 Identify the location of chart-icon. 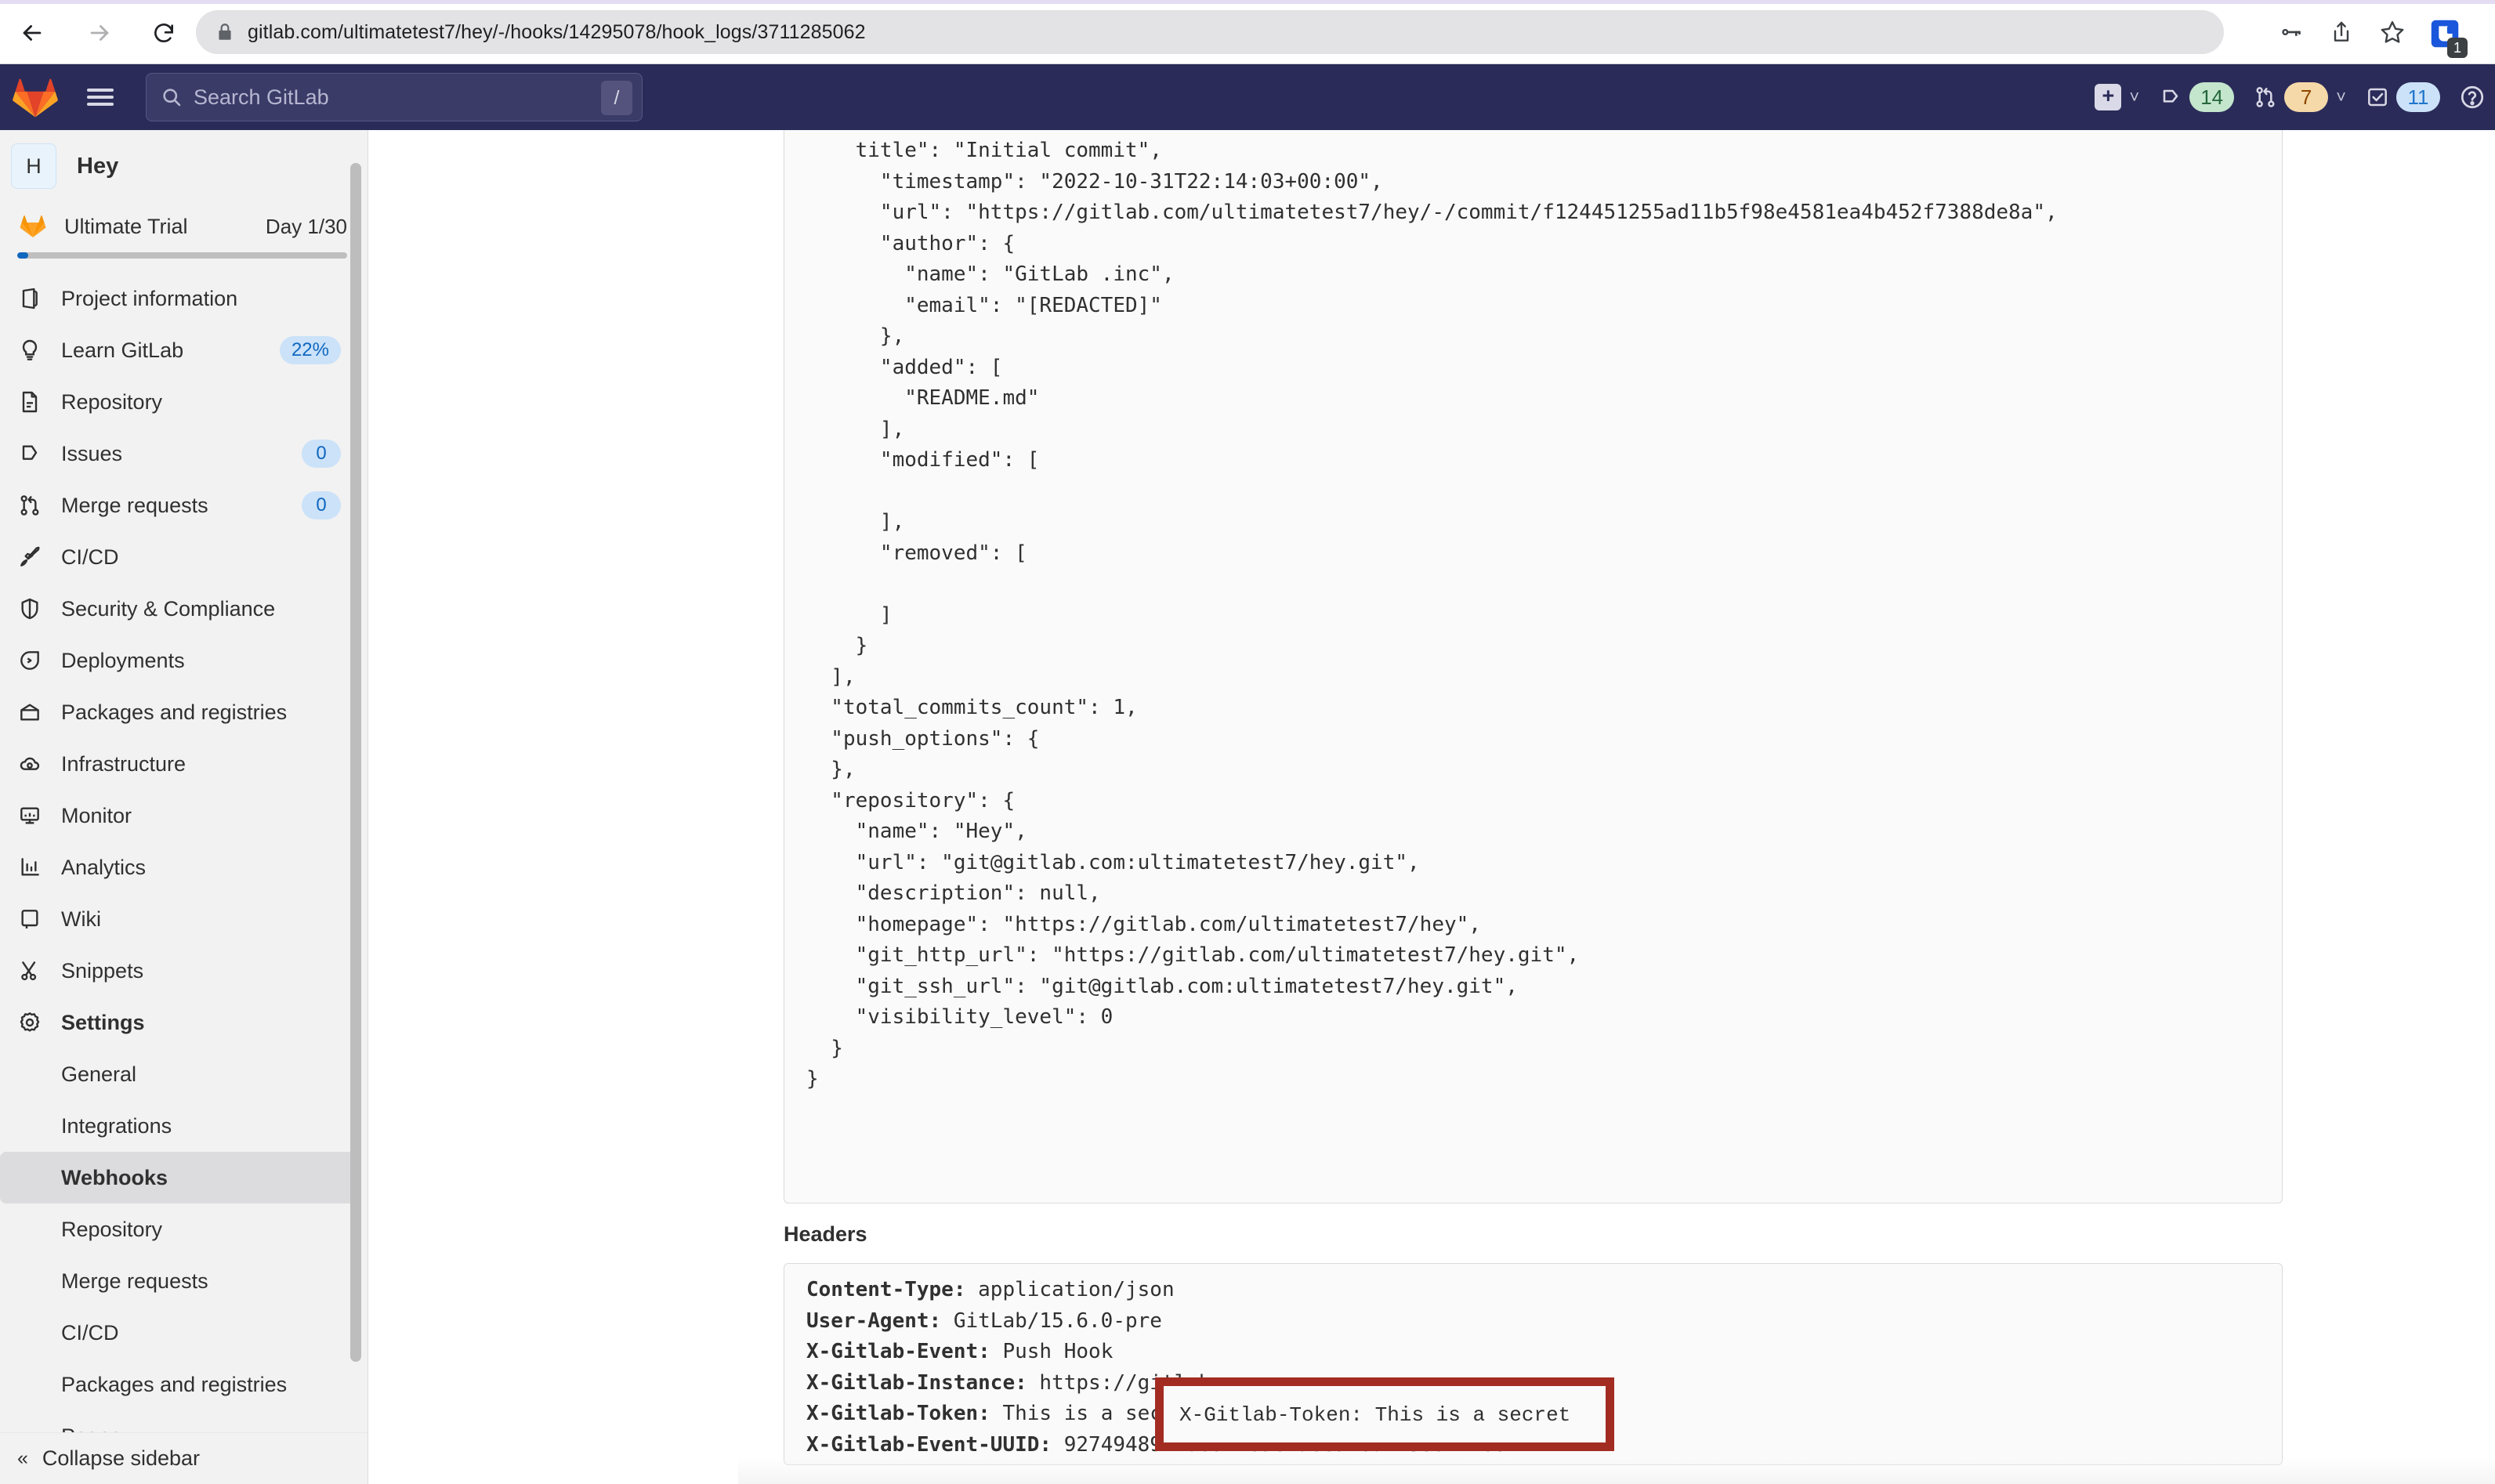
(33, 867).